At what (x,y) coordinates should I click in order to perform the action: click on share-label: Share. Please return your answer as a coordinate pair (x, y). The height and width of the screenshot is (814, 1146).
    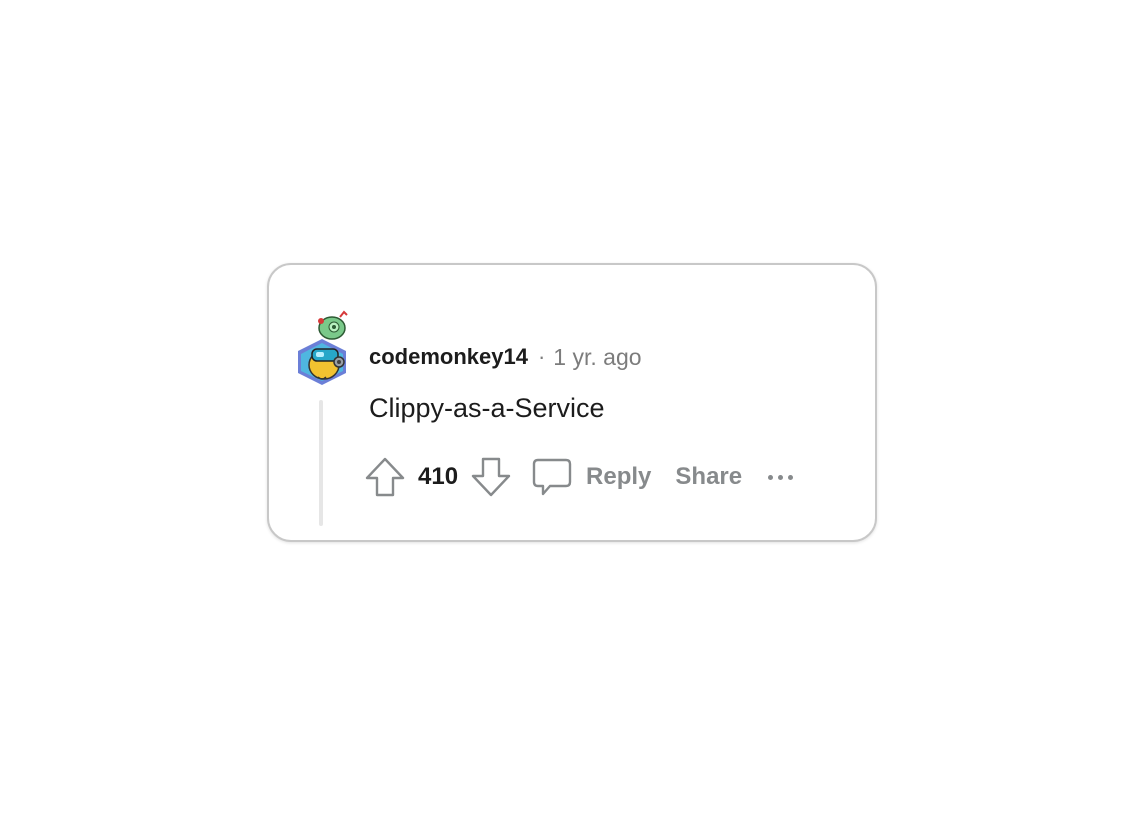
    Looking at the image, I should click on (709, 476).